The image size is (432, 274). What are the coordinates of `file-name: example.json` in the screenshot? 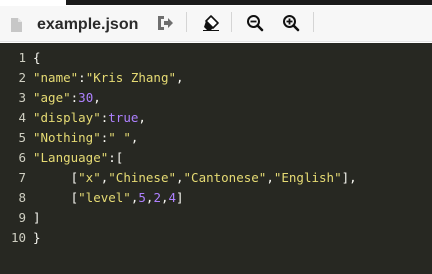 It's located at (88, 24).